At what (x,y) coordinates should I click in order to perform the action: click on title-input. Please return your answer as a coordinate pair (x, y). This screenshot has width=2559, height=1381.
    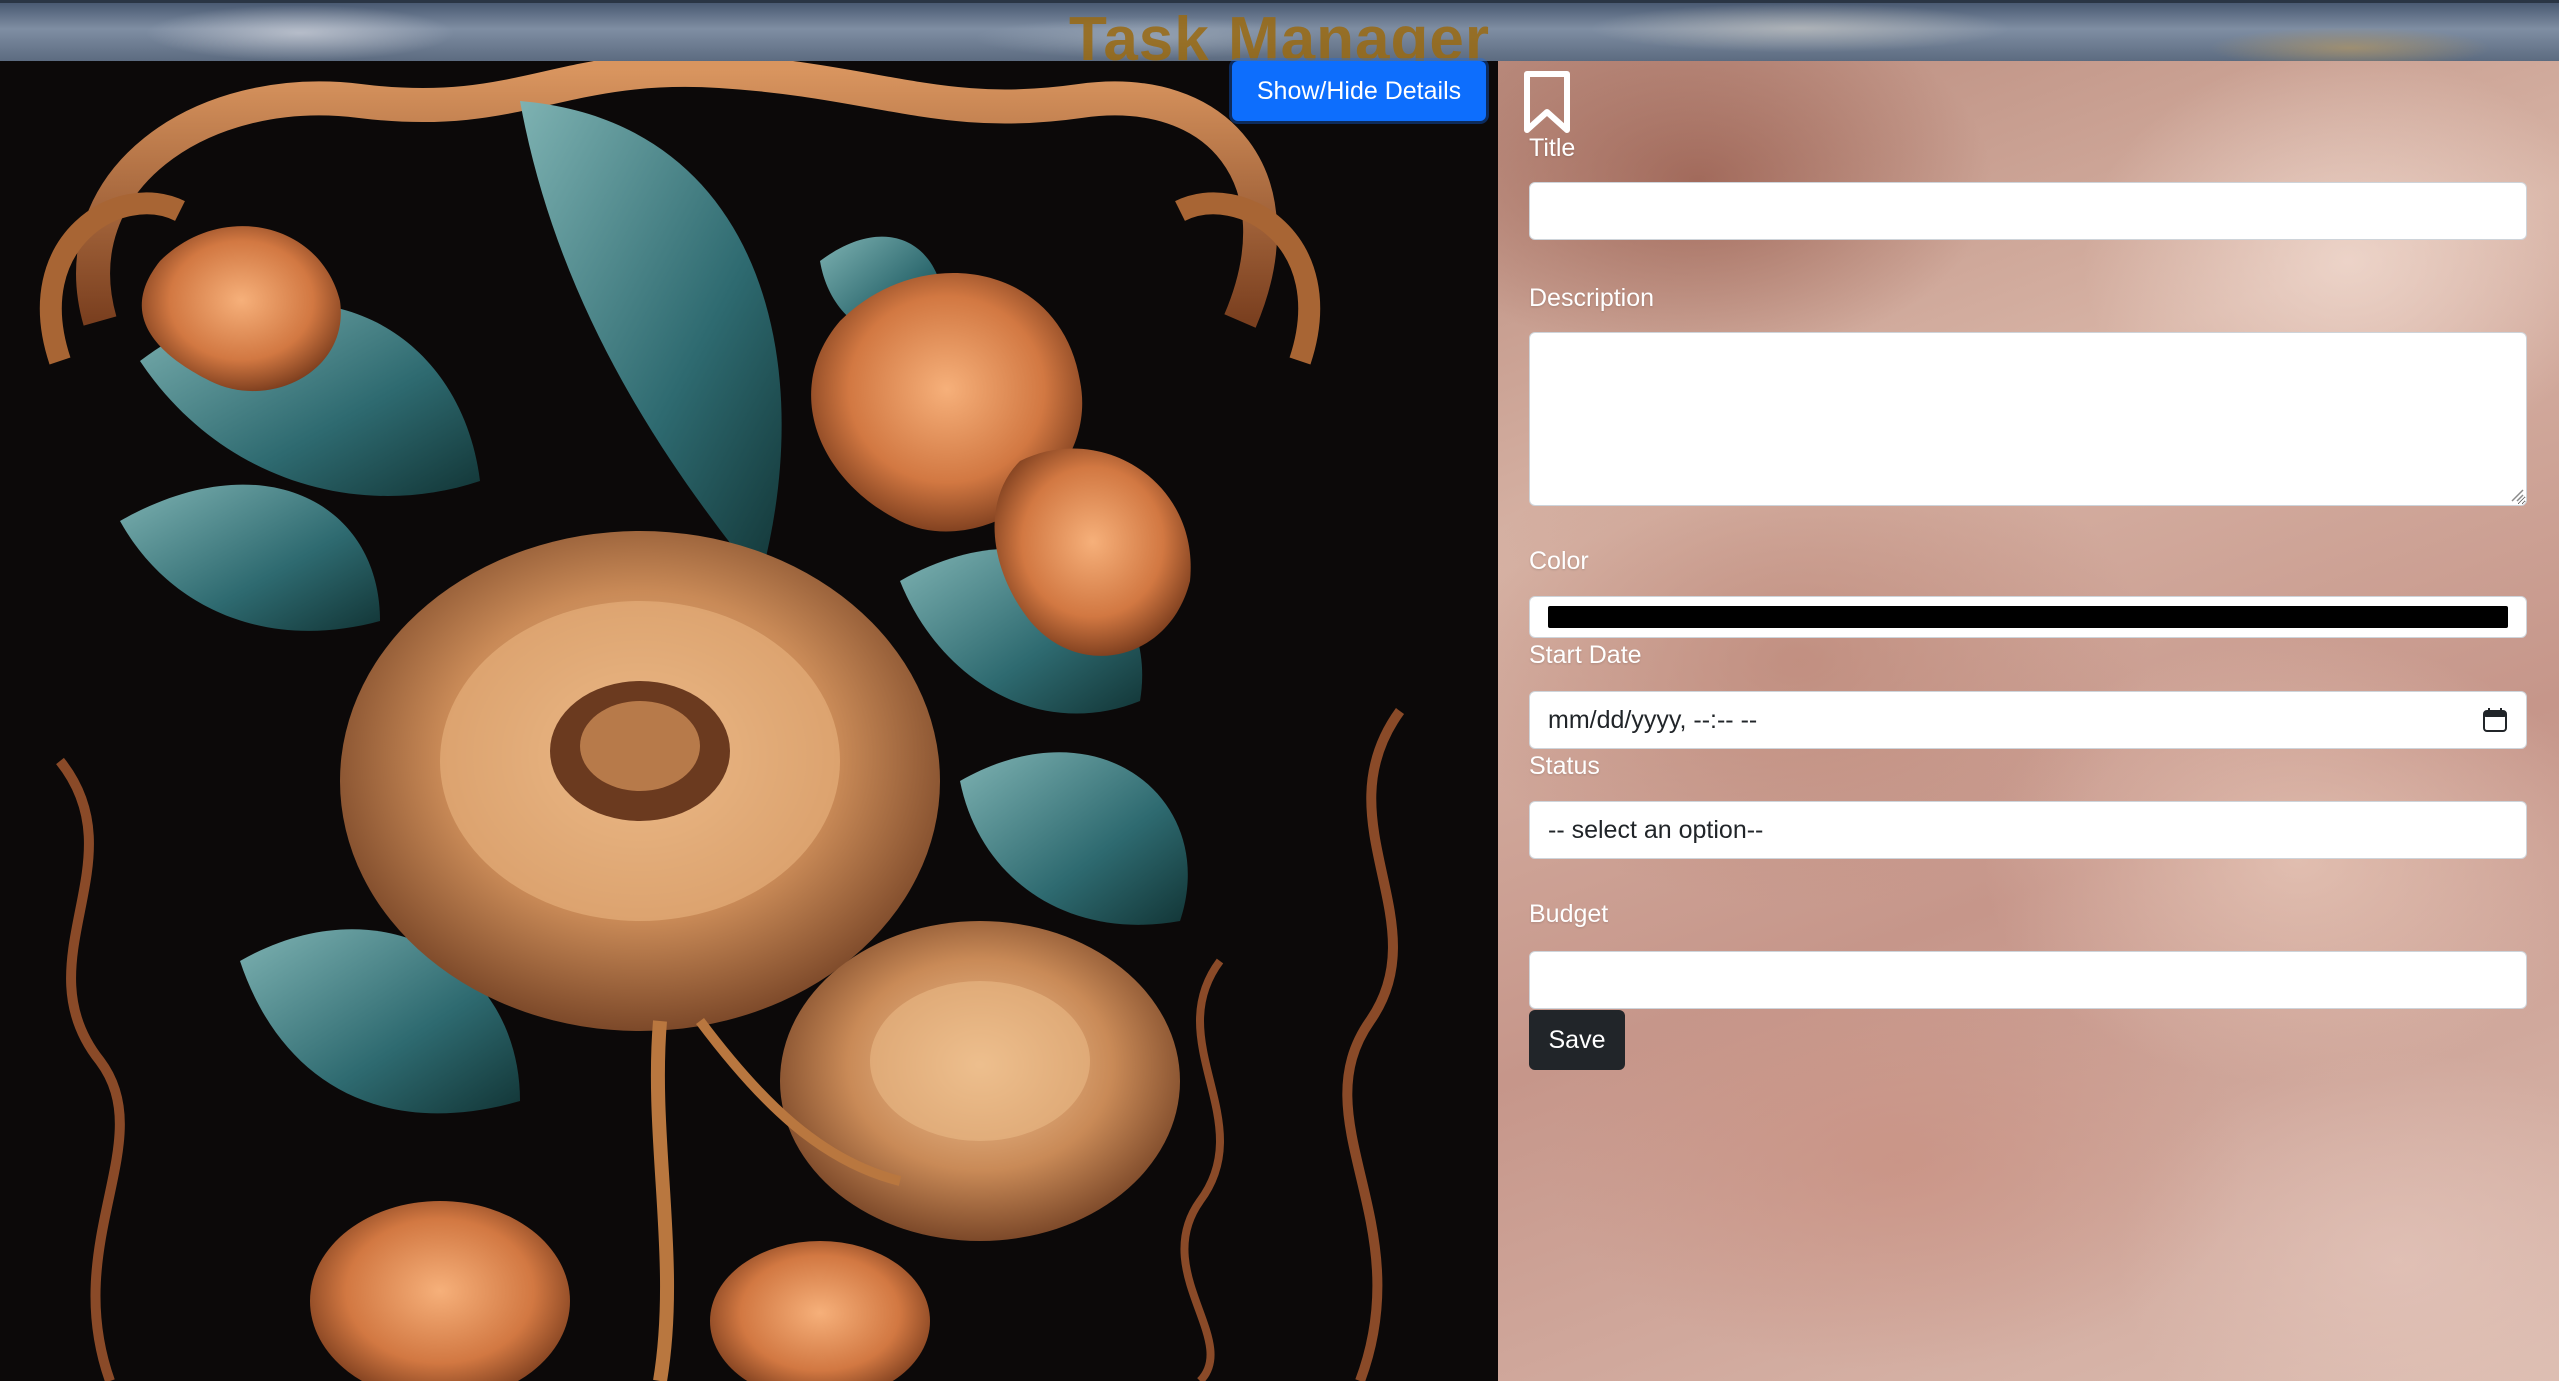
    Looking at the image, I should click on (2028, 211).